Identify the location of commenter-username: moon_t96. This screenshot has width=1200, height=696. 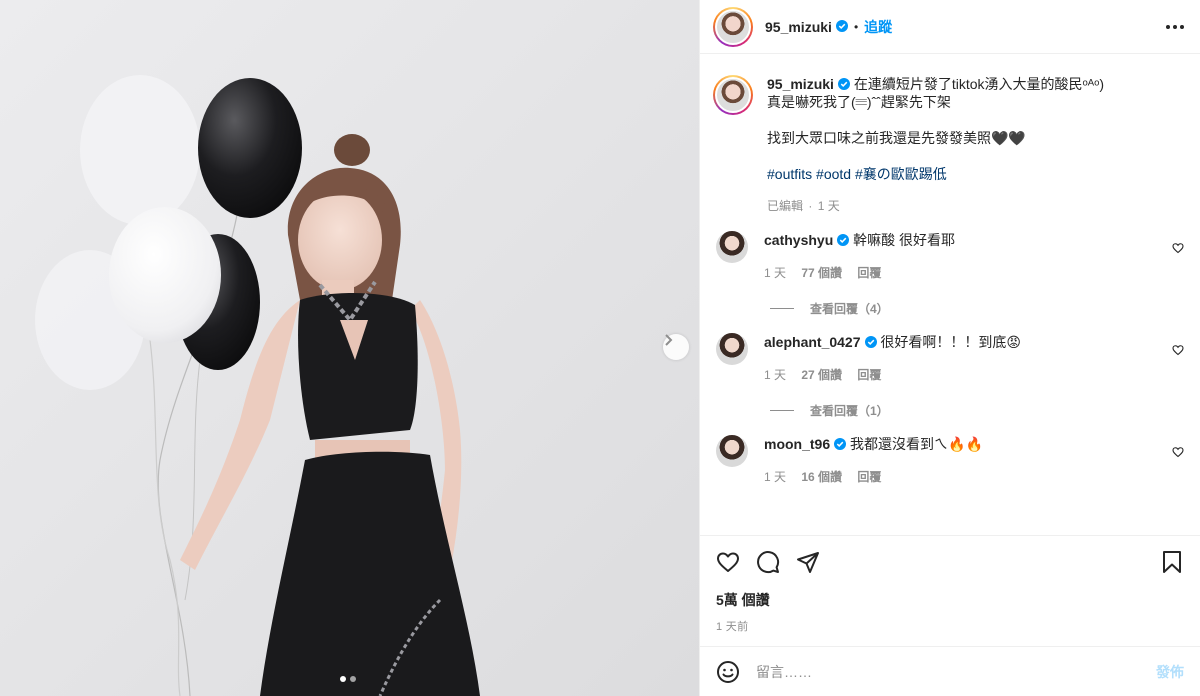
(797, 444).